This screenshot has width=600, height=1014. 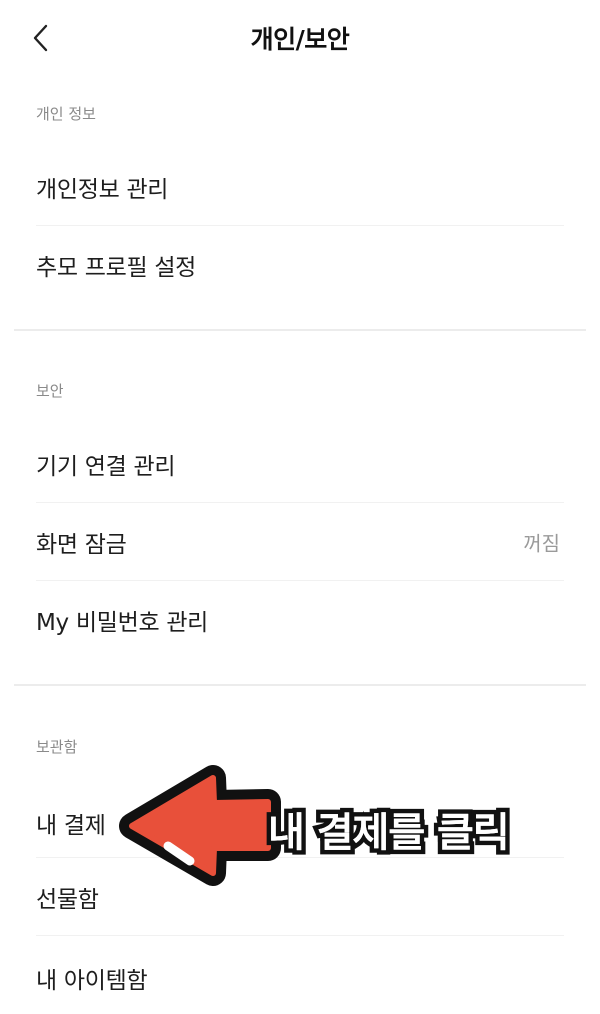 I want to click on section-label-personal-info: 개인 정보, so click(x=66, y=114).